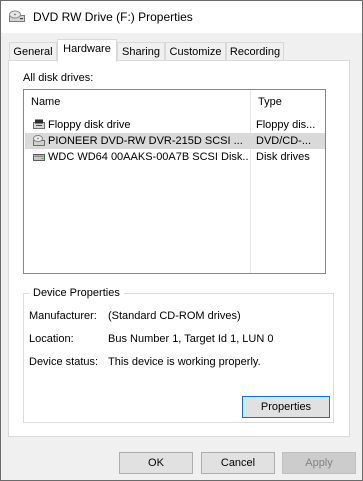  I want to click on manufacturer-label: Manufacturer:, so click(63, 316).